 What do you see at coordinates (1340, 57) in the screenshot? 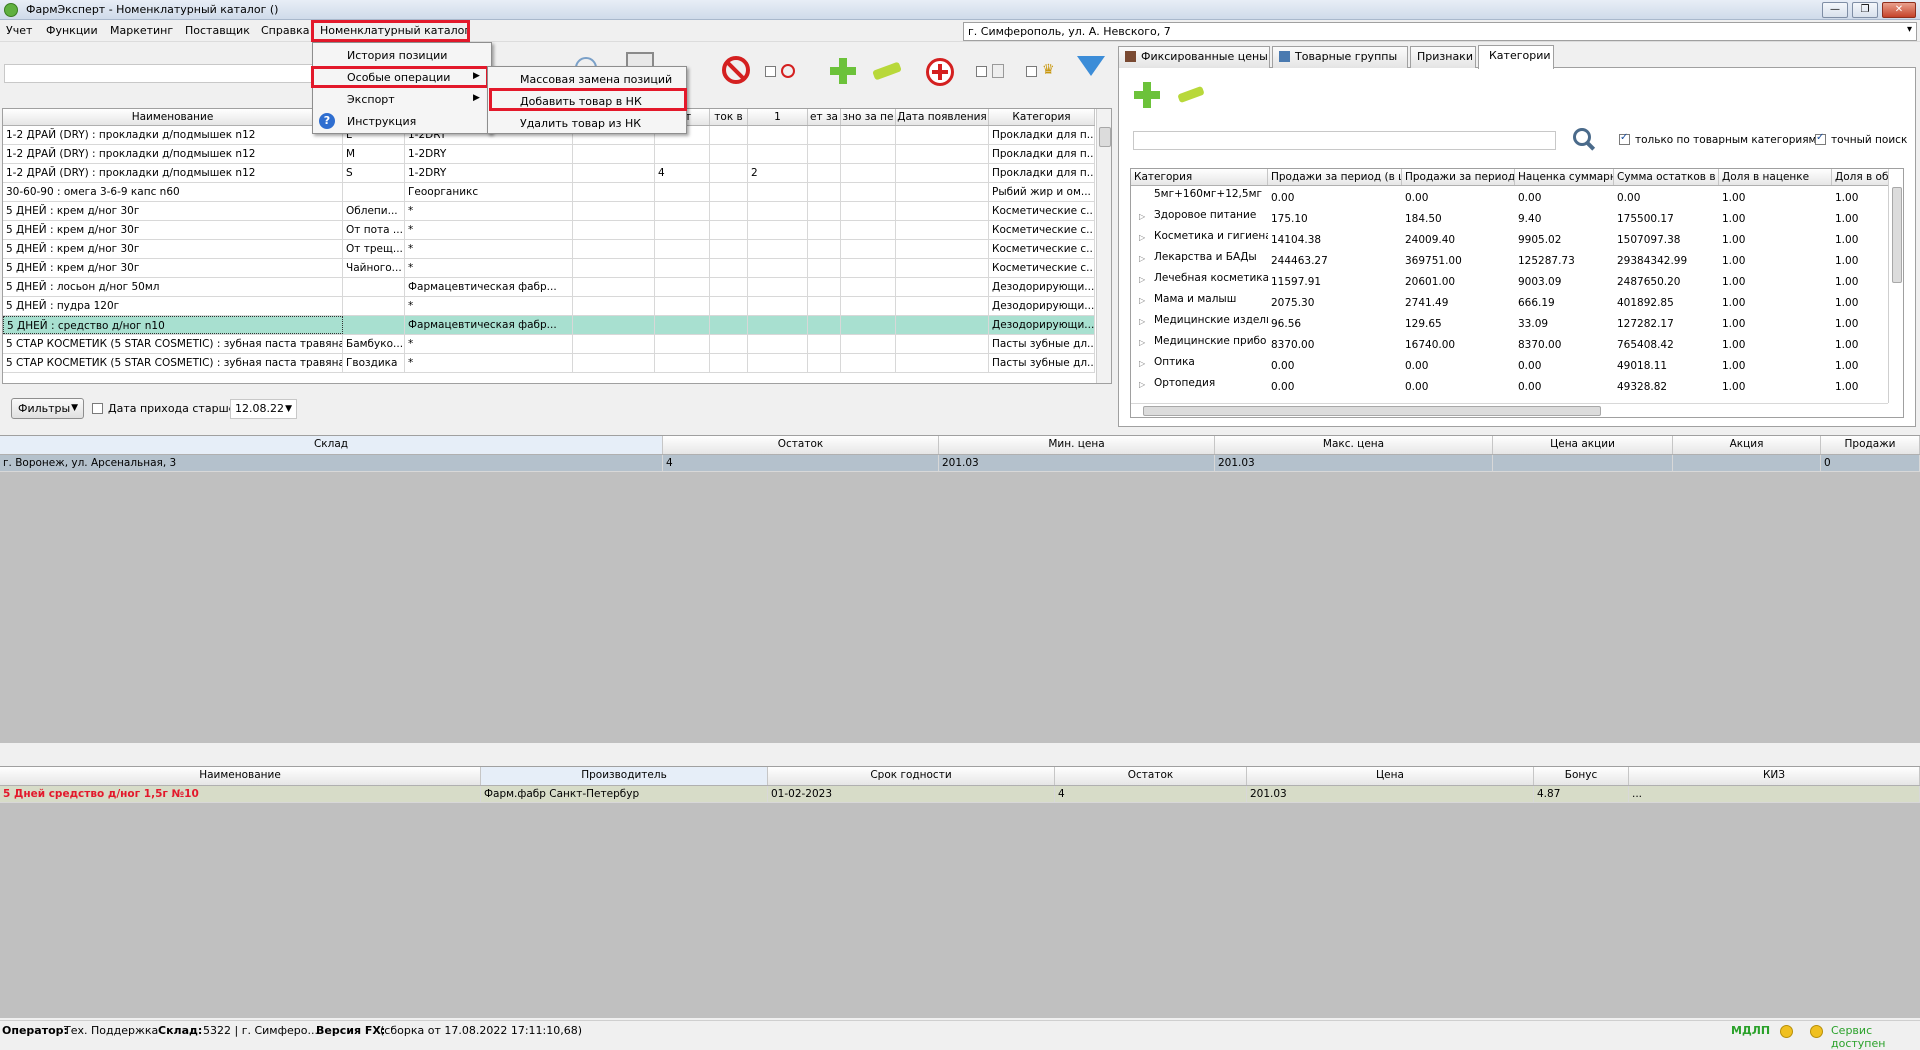
I see `tab-product-groups: Товарные группы` at bounding box center [1340, 57].